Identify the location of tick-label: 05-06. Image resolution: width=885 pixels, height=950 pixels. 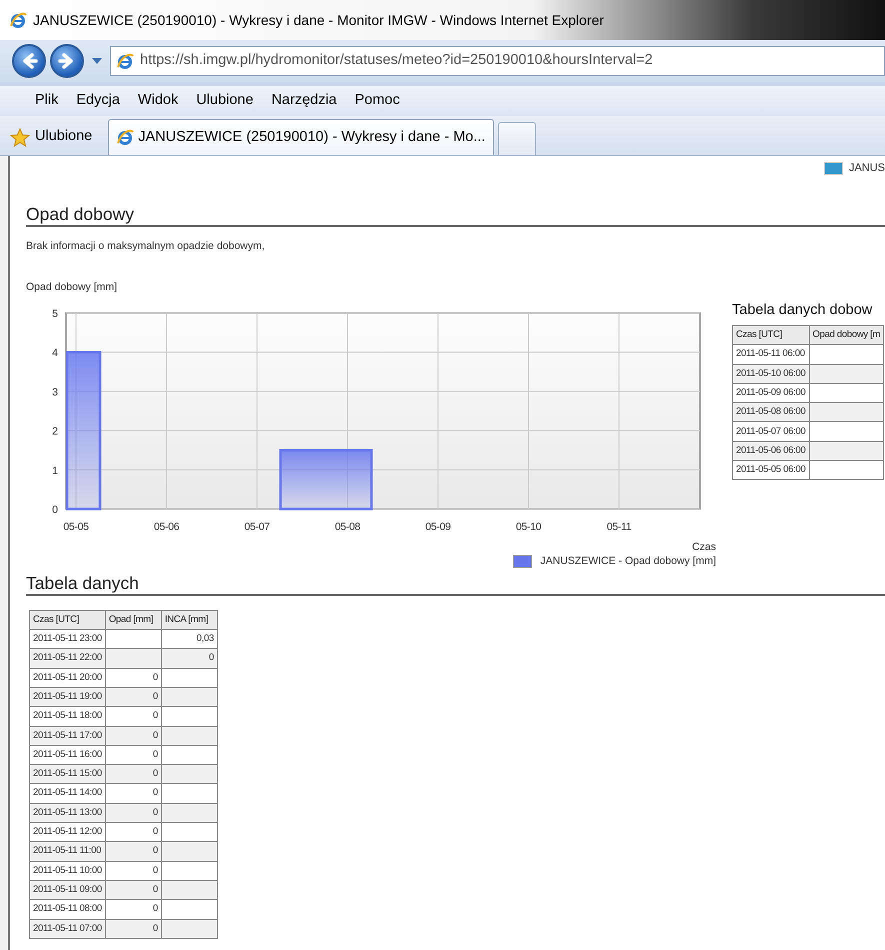
(167, 527).